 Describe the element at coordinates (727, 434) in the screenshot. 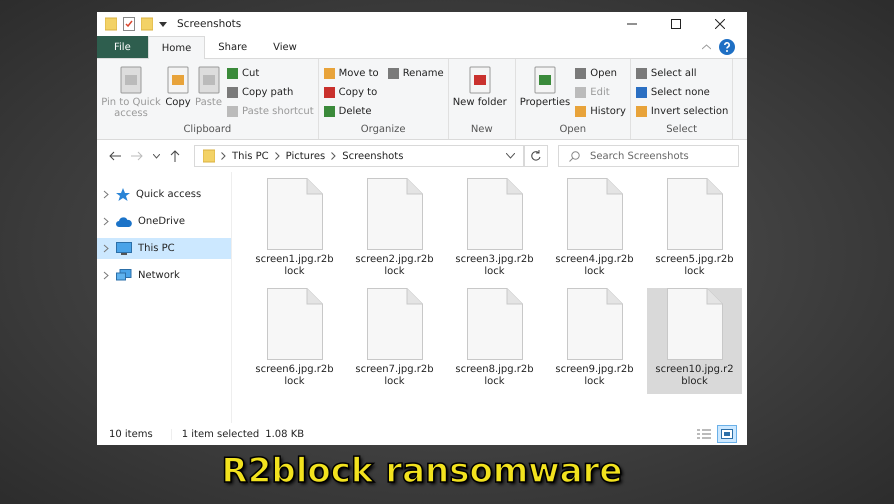

I see `large-icons-view-button` at that location.